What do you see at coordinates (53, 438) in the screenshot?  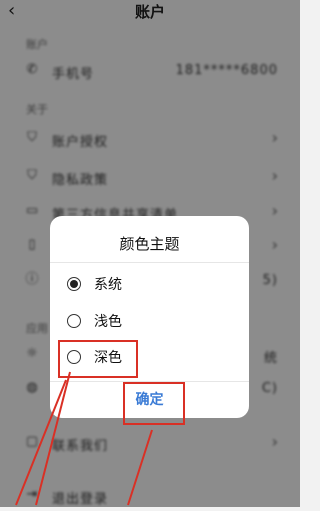 I see `arrow-line-from-dark-option` at bounding box center [53, 438].